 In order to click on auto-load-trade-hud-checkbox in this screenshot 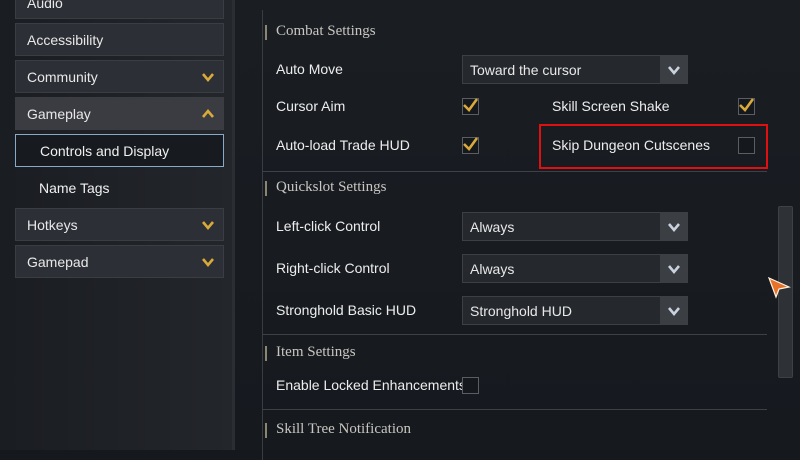, I will do `click(470, 145)`.